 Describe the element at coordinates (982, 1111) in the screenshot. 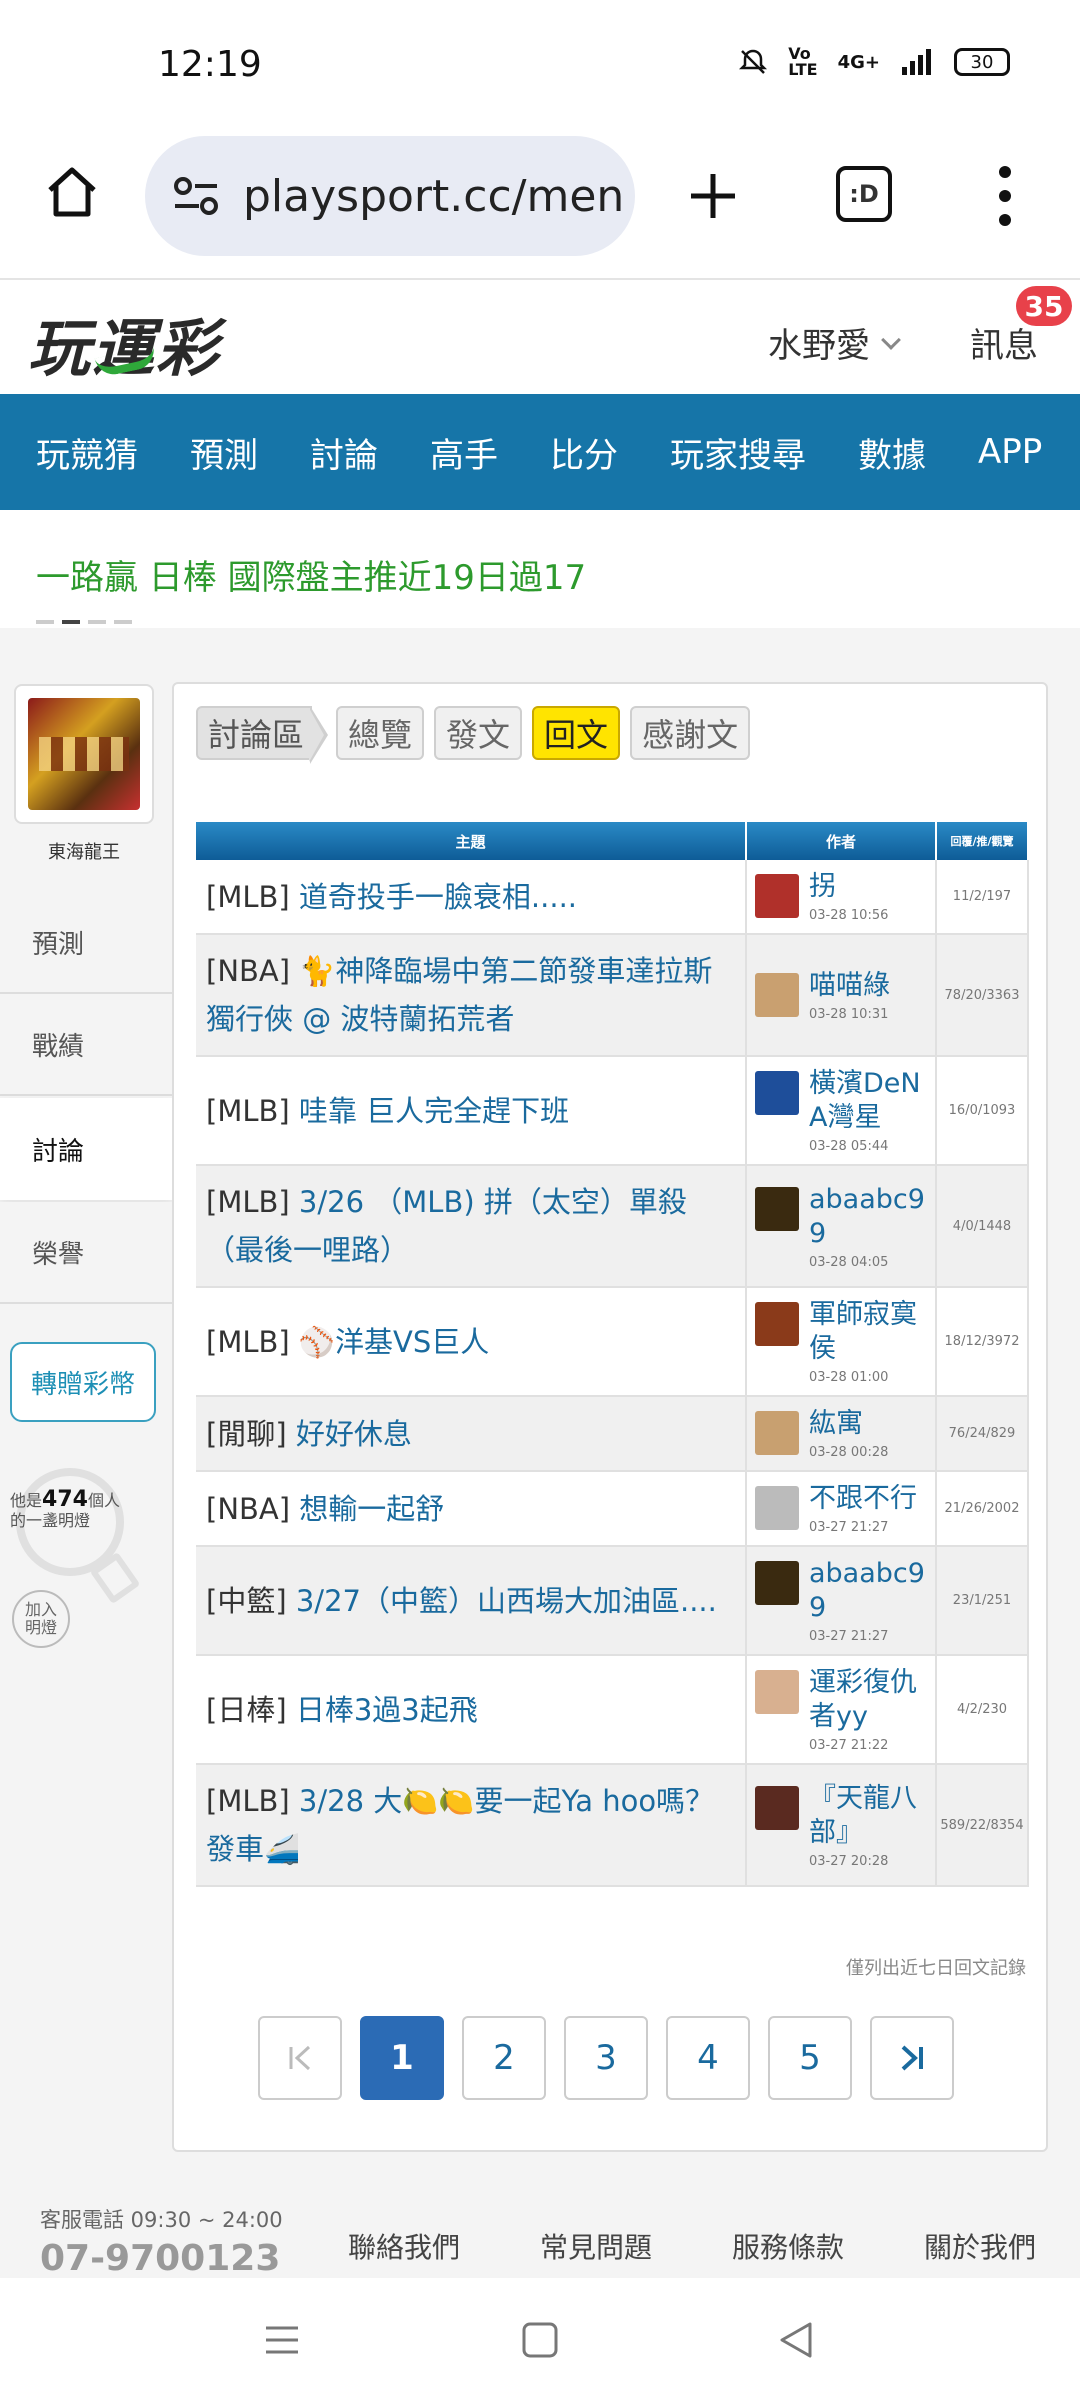

I see `stats-cell: 16/0/1093` at that location.